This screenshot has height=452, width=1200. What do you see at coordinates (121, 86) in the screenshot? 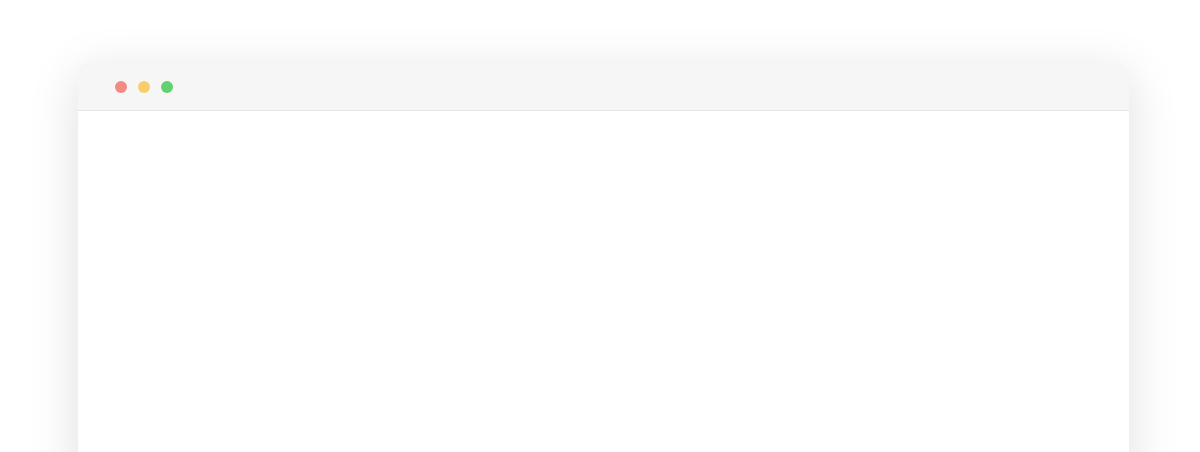
I see `close-button` at bounding box center [121, 86].